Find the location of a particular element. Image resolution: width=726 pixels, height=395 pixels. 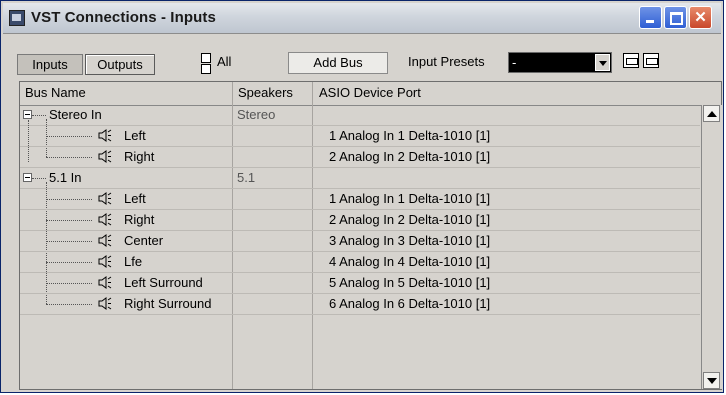

vertical-scrollbar is located at coordinates (711, 247).